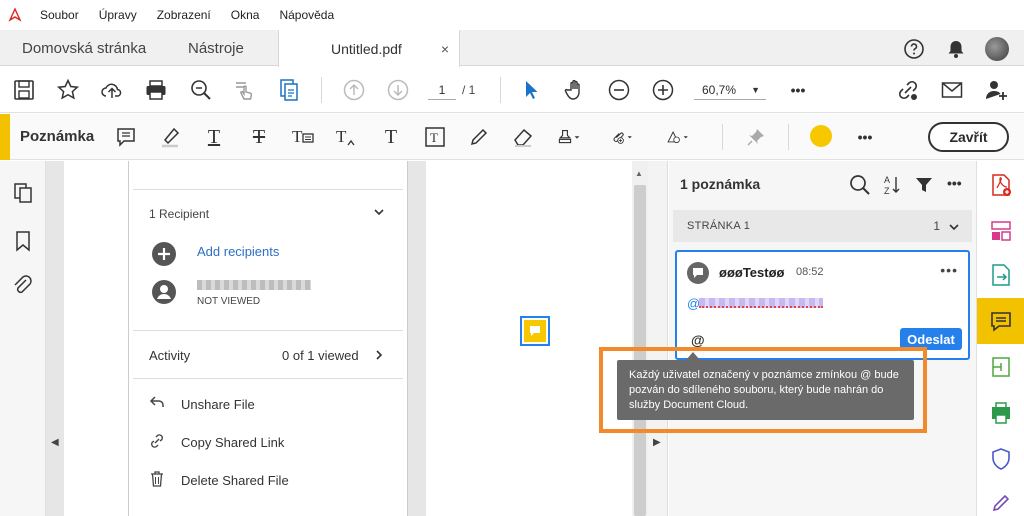 This screenshot has height=516, width=1024. What do you see at coordinates (1001, 459) in the screenshot?
I see `protect-icon` at bounding box center [1001, 459].